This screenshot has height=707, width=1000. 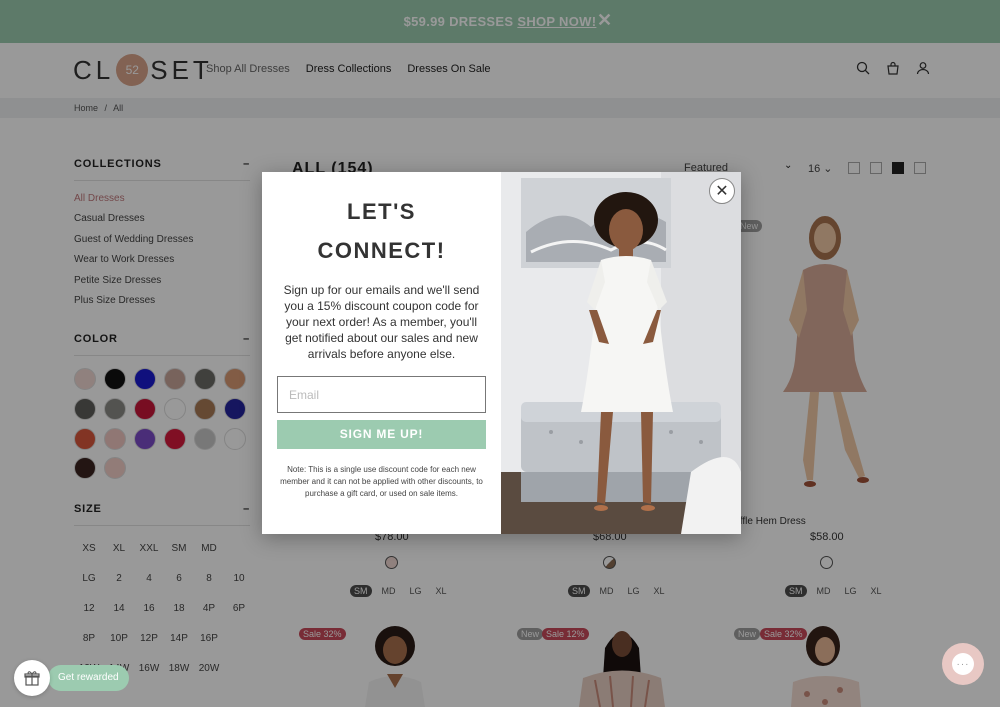 I want to click on model-photo-image, so click(x=621, y=353).